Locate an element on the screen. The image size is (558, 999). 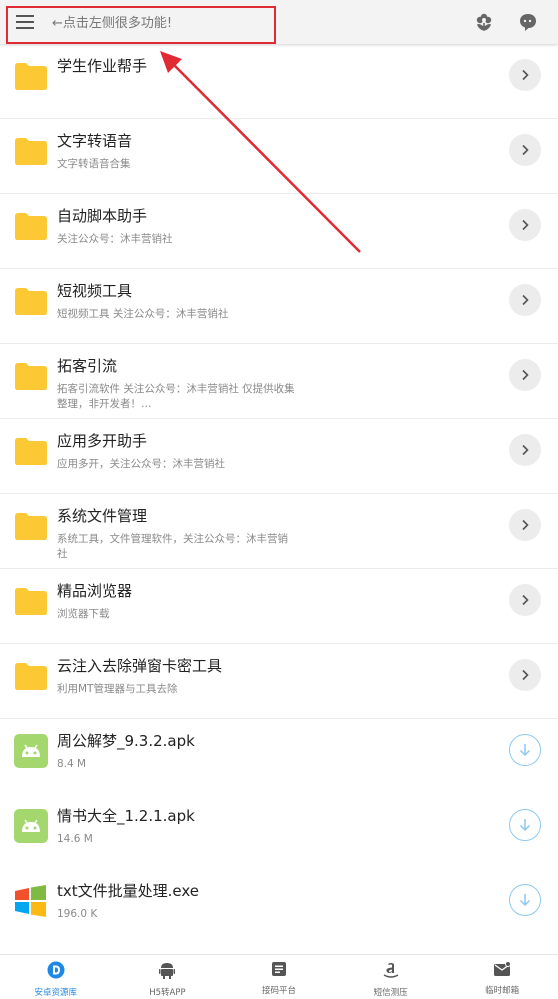
folder-row: 文字转语音文字转语音合集 is located at coordinates (279, 156).